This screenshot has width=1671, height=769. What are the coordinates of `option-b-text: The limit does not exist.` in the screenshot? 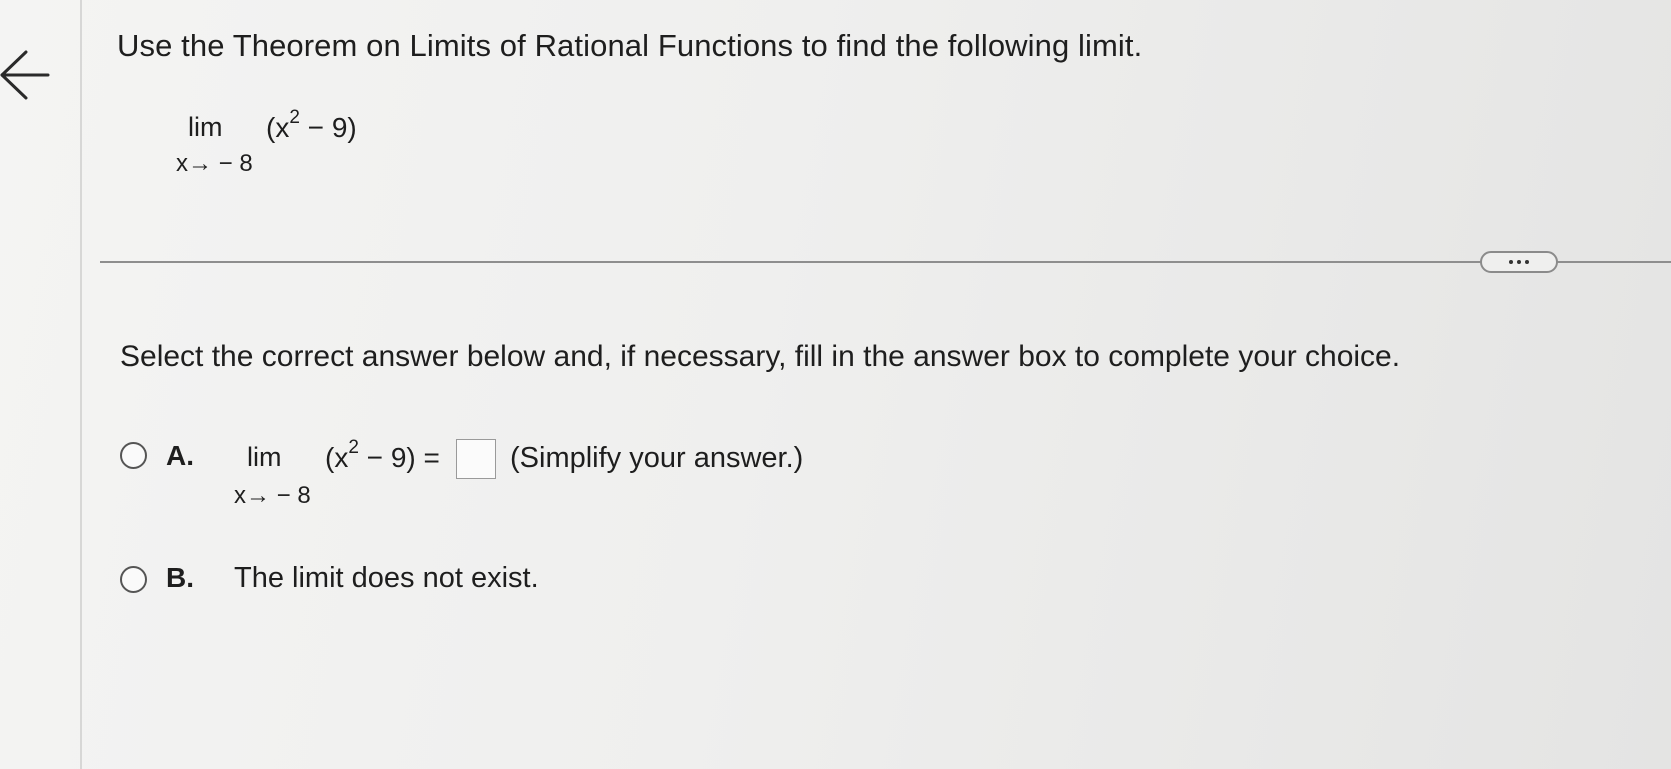 It's located at (386, 578).